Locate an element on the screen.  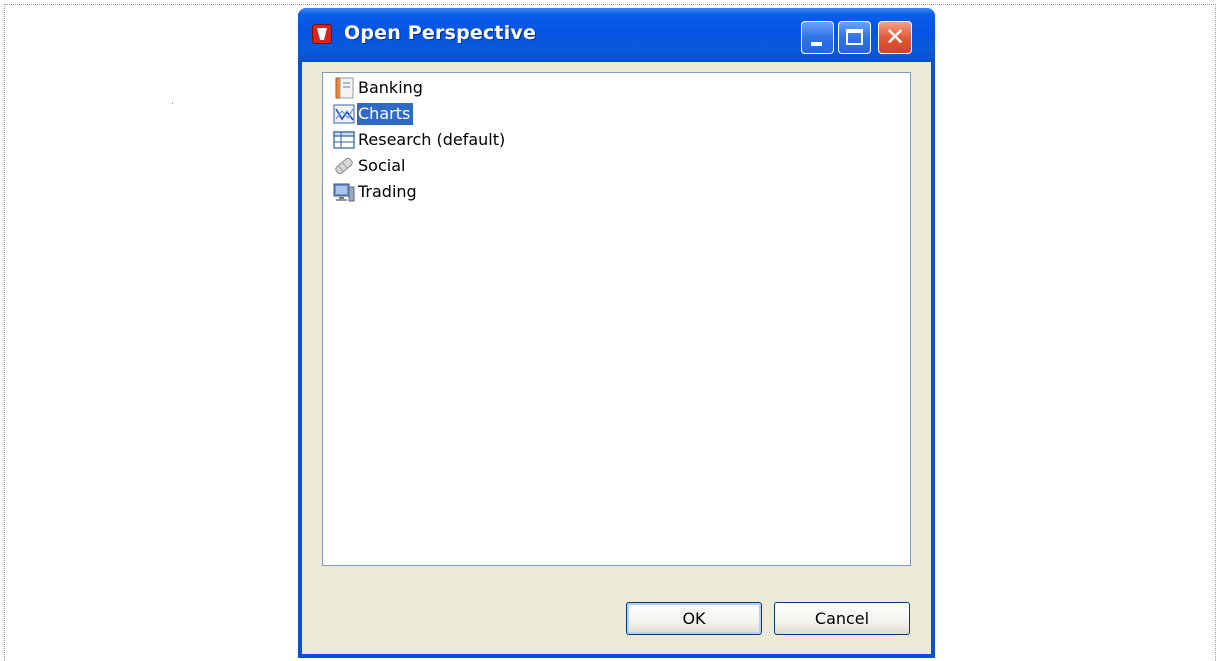
social-icon is located at coordinates (344, 166).